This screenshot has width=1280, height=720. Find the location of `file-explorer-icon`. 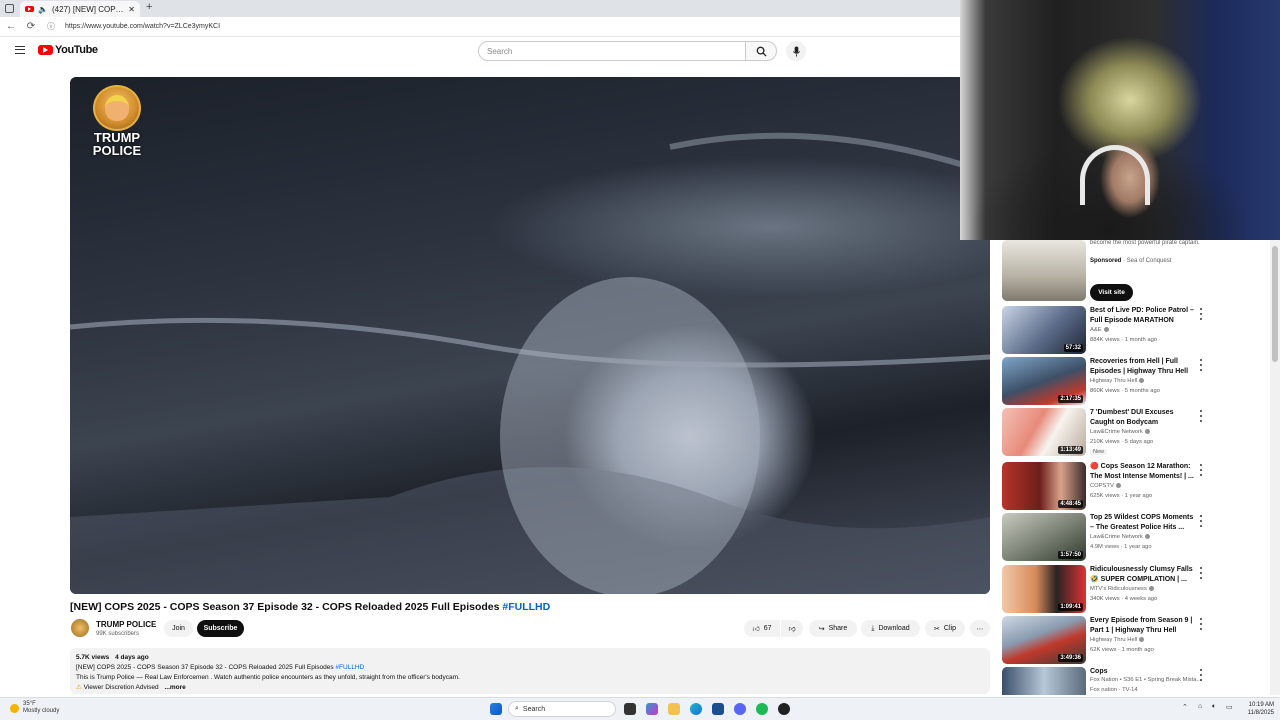

file-explorer-icon is located at coordinates (674, 709).